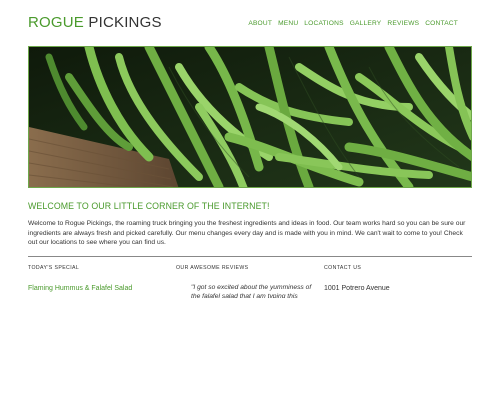  Describe the element at coordinates (288, 23) in the screenshot. I see `nav-menu: MENU` at that location.